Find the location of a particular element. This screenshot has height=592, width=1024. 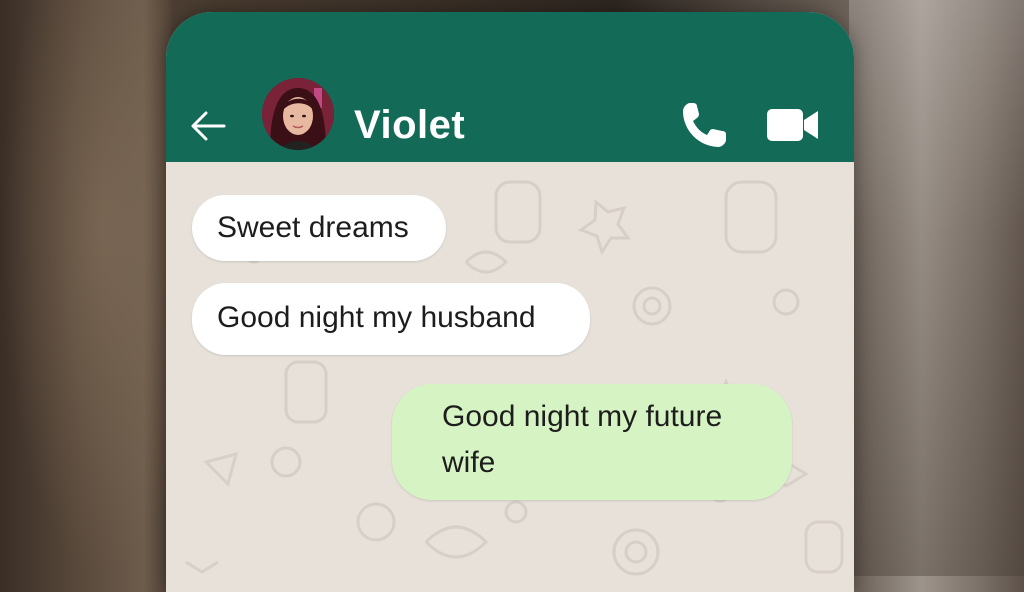

avatar-image is located at coordinates (298, 114).